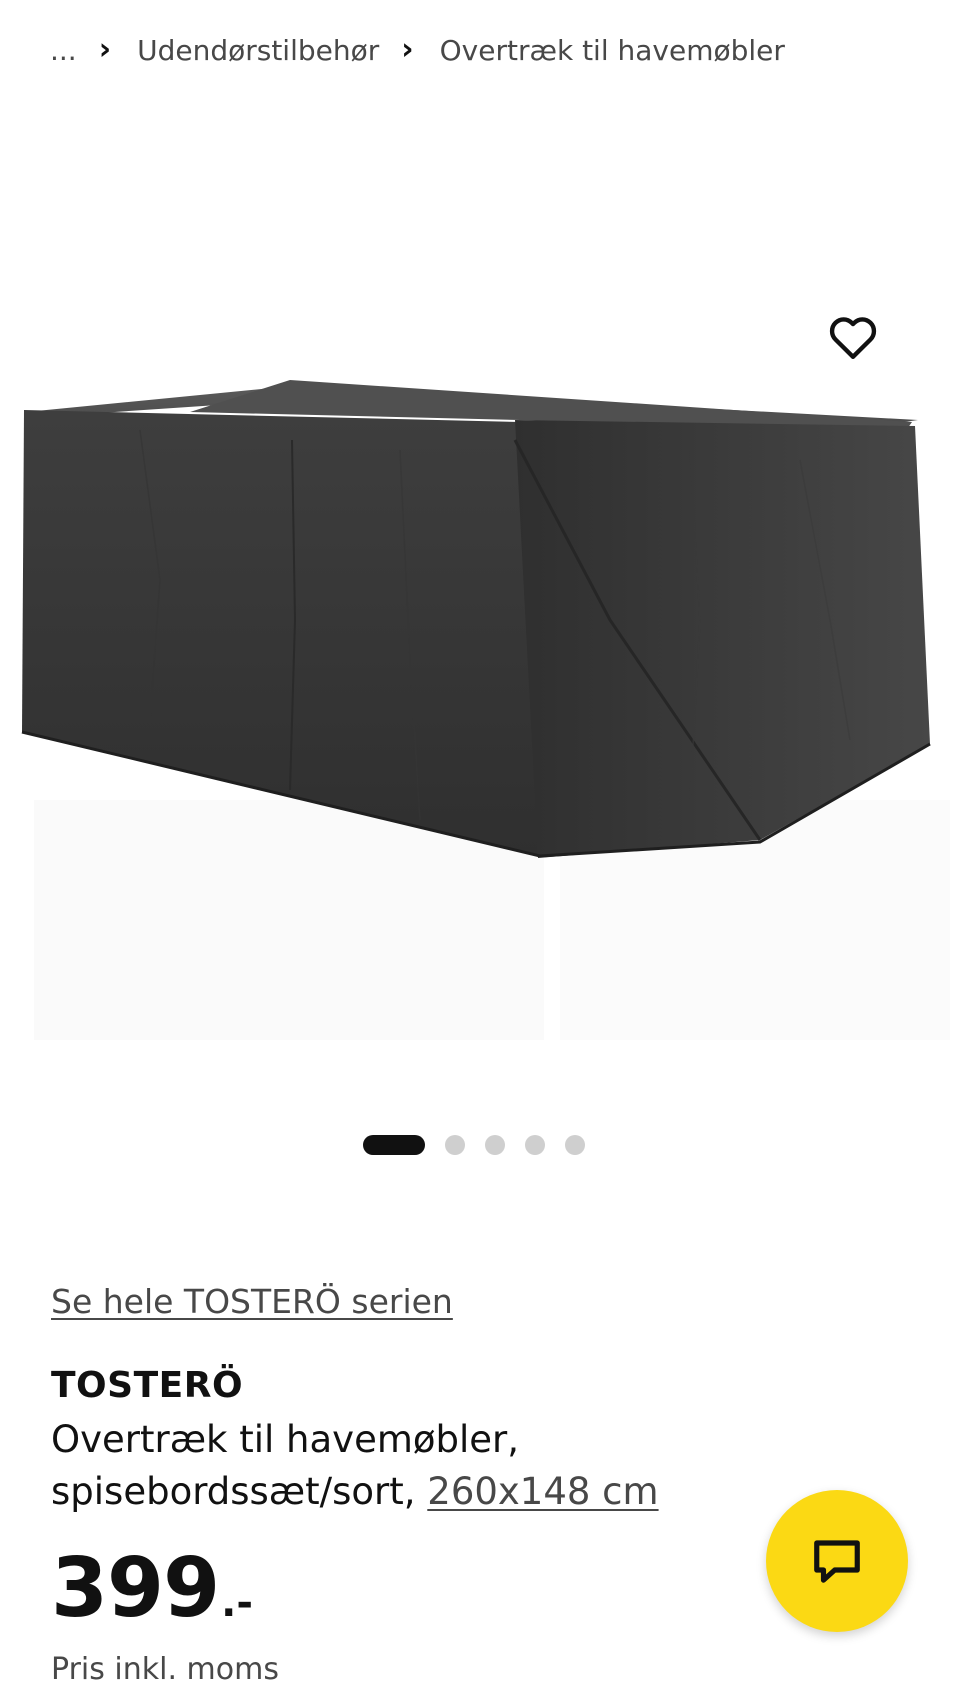  Describe the element at coordinates (147, 1385) in the screenshot. I see `product-name: TOSTERÖ` at that location.